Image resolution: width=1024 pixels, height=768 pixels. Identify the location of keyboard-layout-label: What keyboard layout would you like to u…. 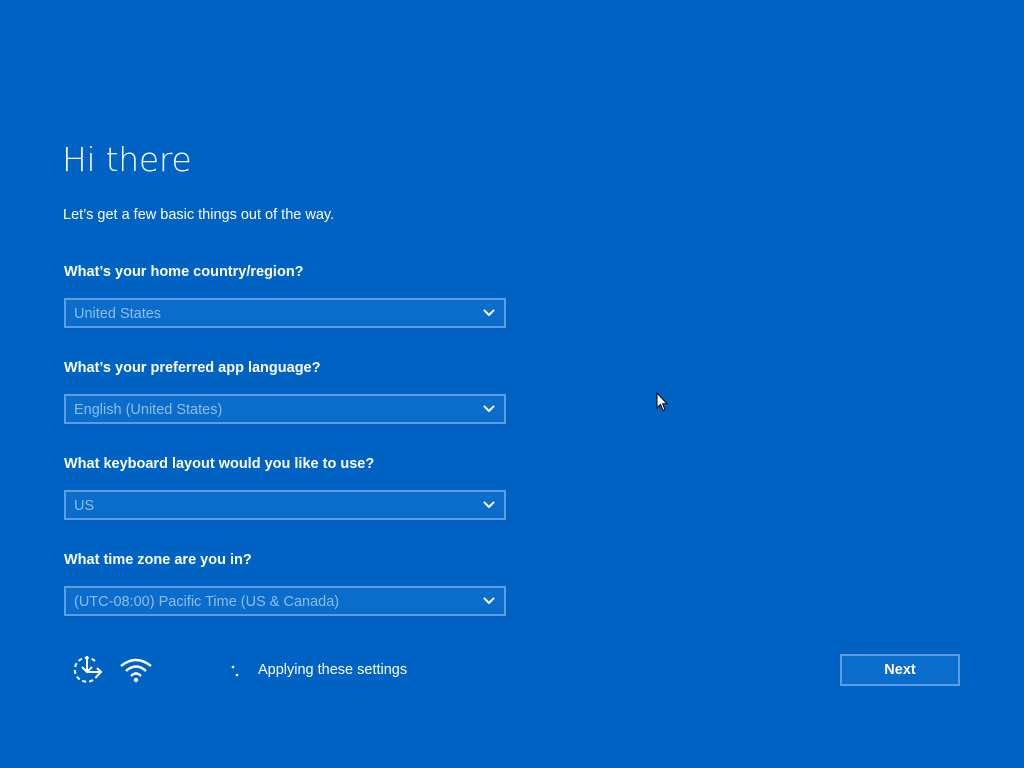
(219, 464).